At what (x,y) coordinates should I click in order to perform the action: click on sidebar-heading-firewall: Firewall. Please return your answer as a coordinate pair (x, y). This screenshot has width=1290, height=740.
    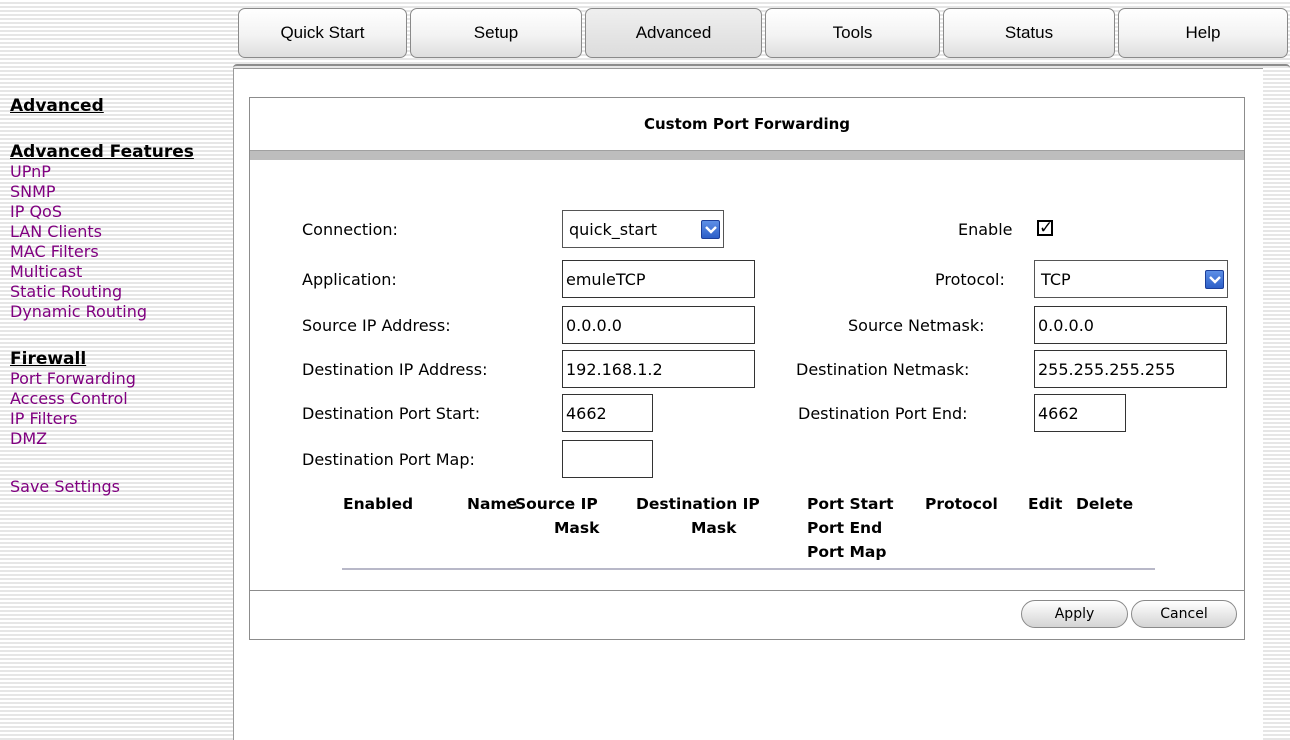
    Looking at the image, I should click on (121, 359).